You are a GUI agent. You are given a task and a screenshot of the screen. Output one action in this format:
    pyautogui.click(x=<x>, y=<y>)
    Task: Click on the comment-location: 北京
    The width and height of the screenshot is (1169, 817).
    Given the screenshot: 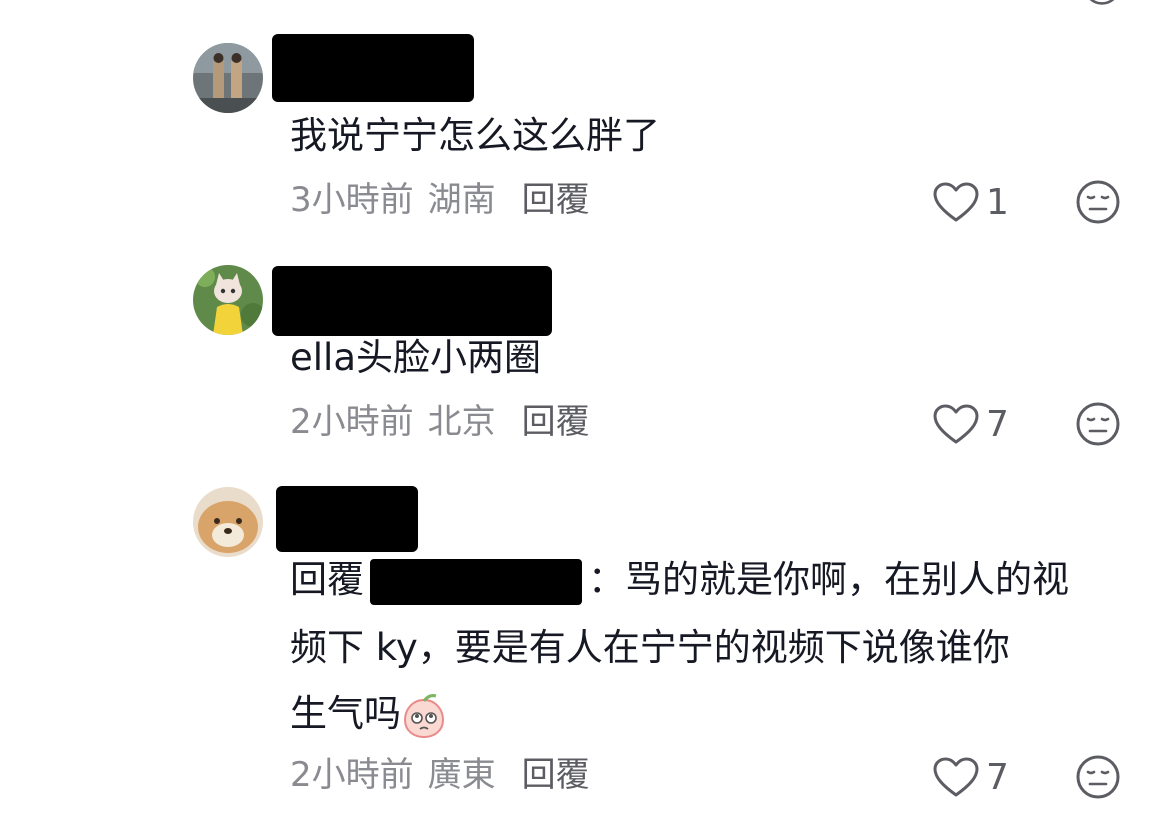 What is the action you would take?
    pyautogui.click(x=461, y=422)
    